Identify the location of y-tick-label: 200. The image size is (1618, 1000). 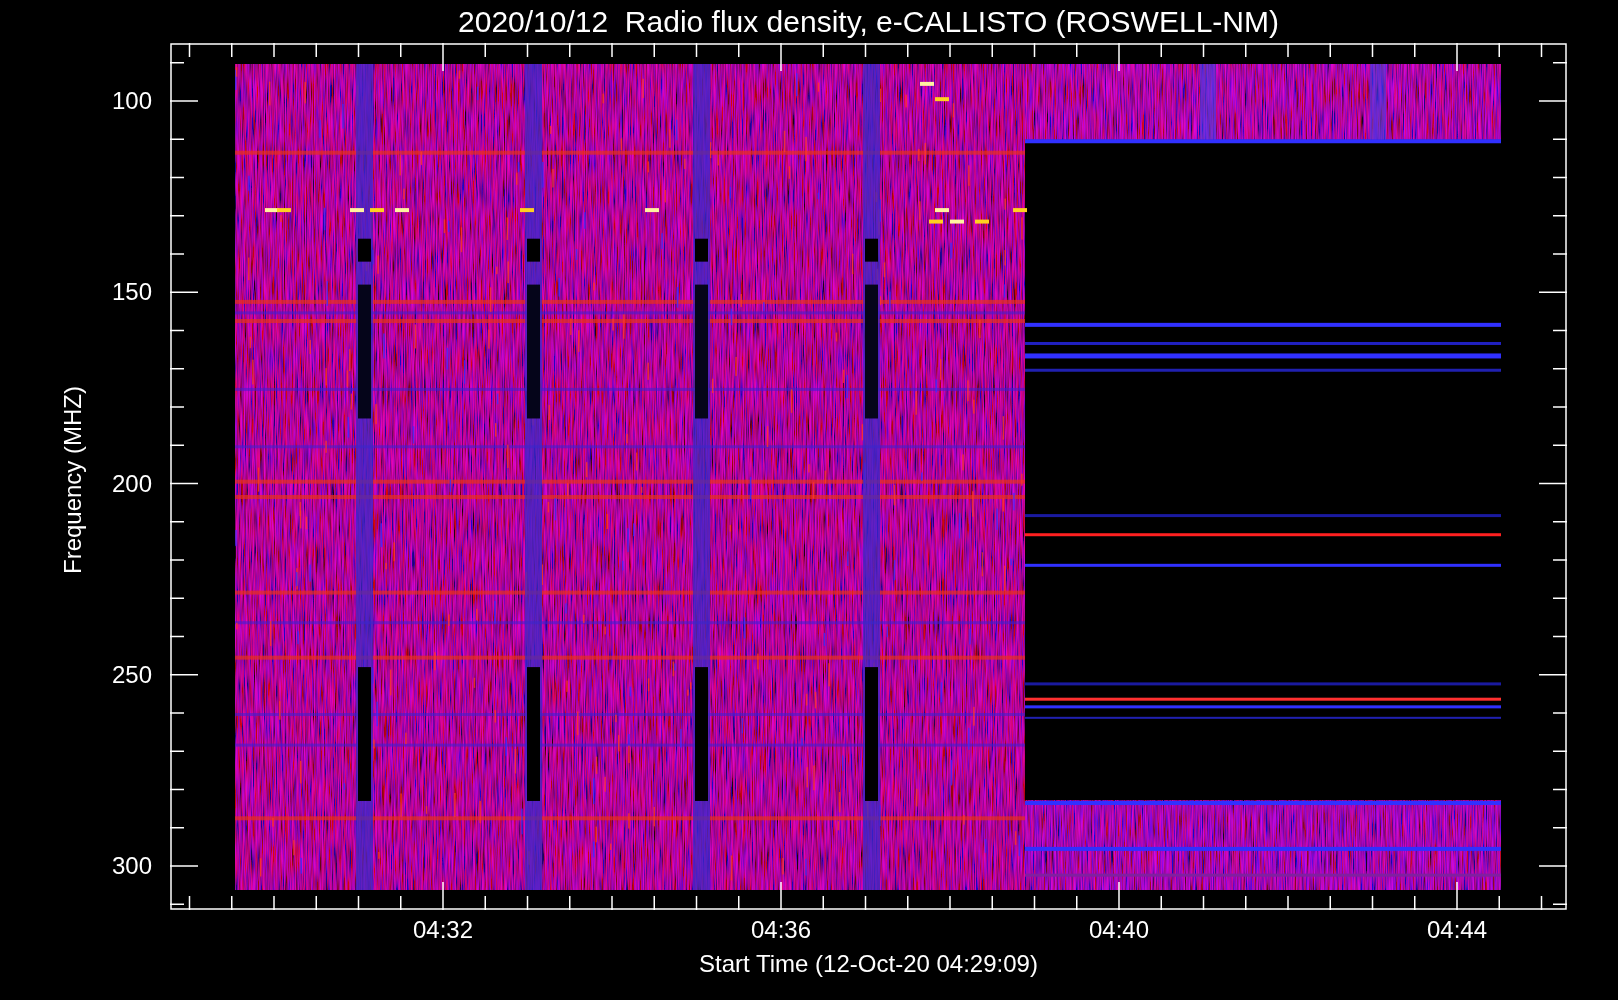
(131, 483).